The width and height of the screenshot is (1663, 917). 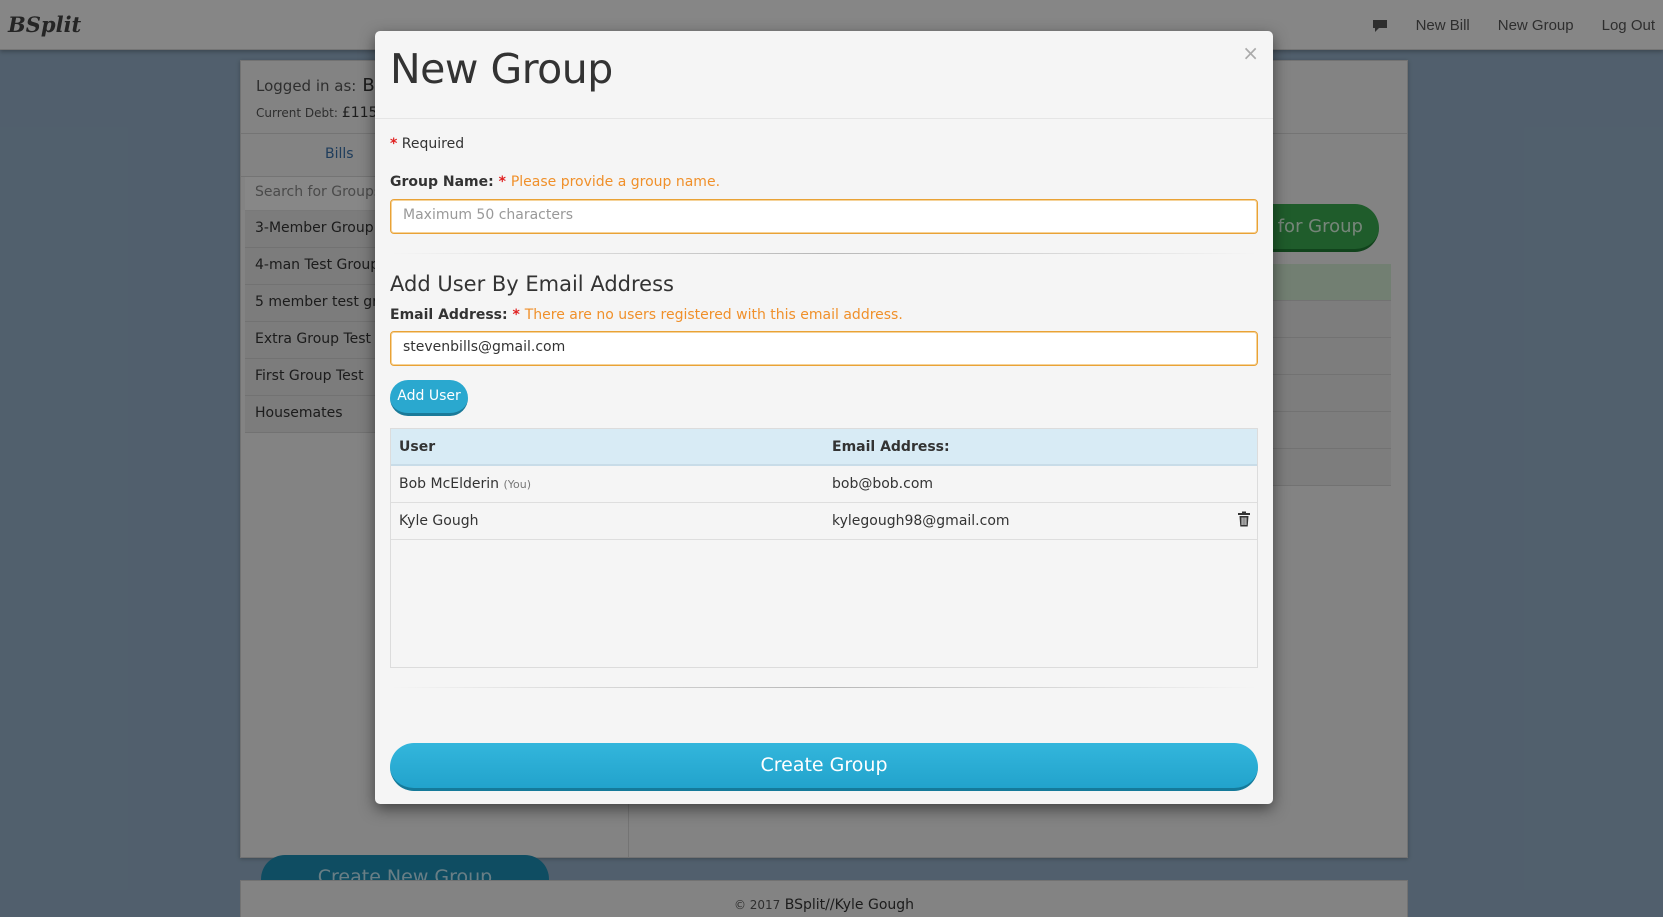 I want to click on required-note: * Required, so click(x=427, y=144).